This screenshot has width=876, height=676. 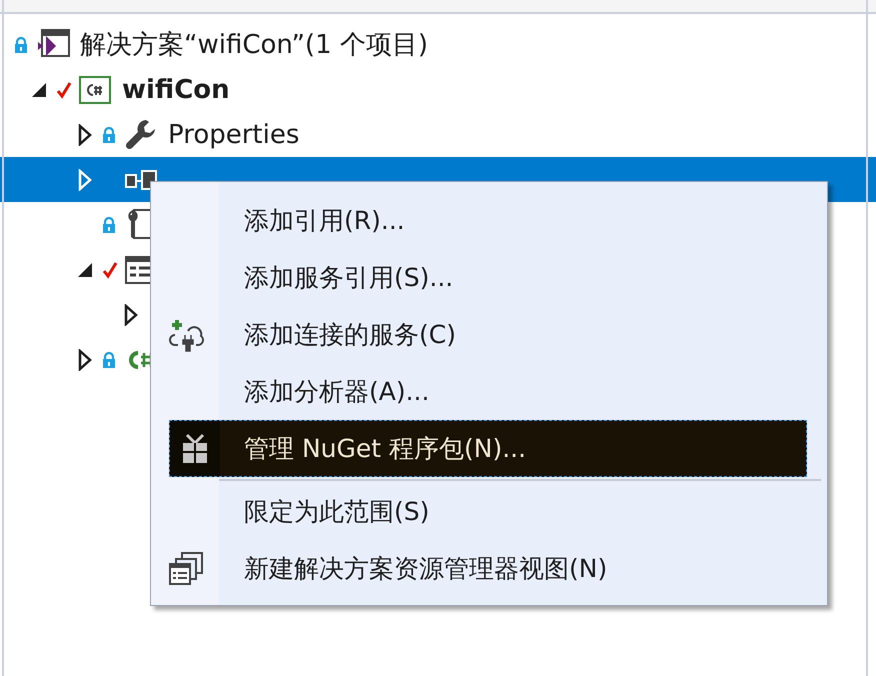 What do you see at coordinates (176, 89) in the screenshot?
I see `project-name: wifiCon` at bounding box center [176, 89].